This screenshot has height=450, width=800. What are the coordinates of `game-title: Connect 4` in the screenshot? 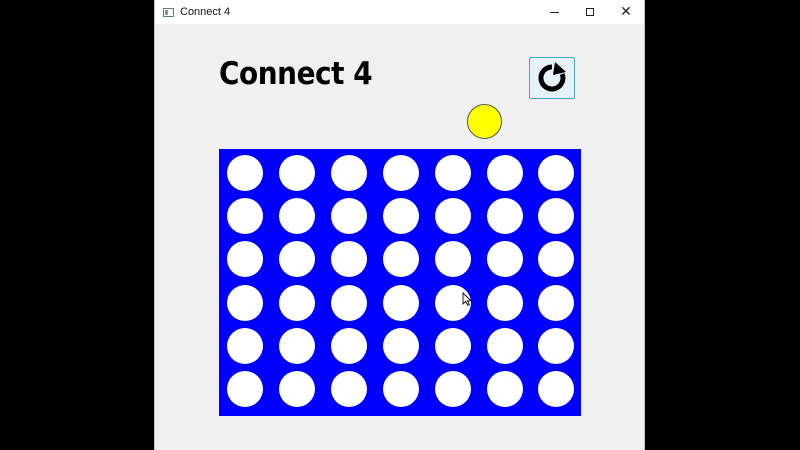 It's located at (296, 74).